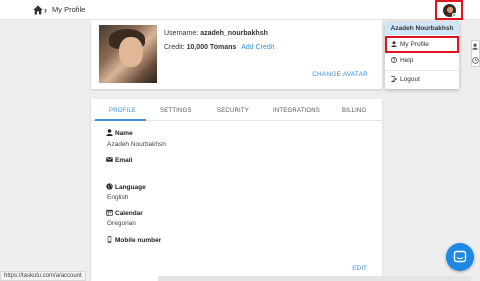 The width and height of the screenshot is (480, 281). What do you see at coordinates (136, 144) in the screenshot?
I see `name-value: Azadeh Nourbakhsh` at bounding box center [136, 144].